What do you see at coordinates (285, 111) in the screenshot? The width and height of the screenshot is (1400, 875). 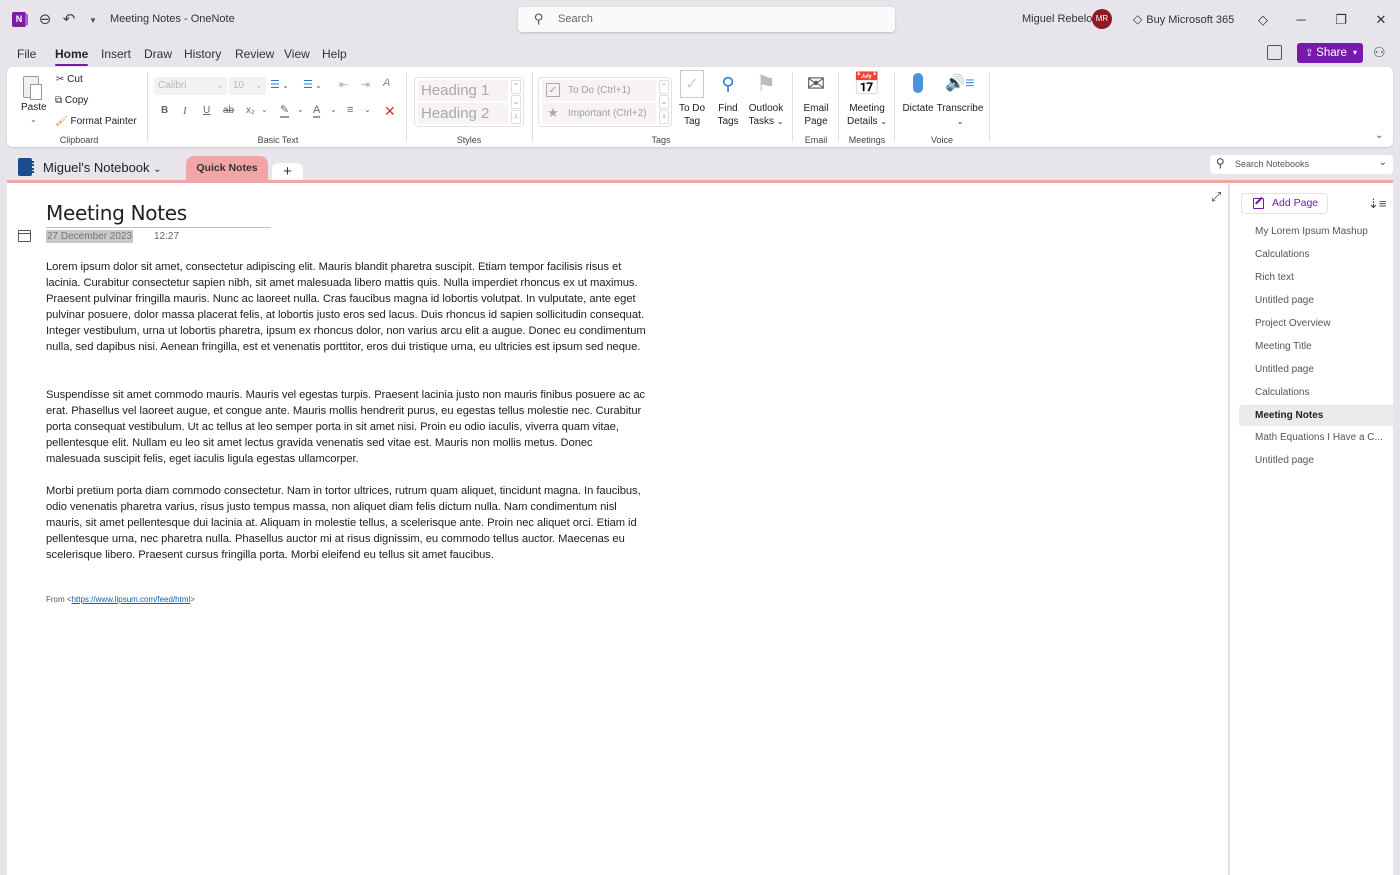 I see `highlight-icon: ✎` at bounding box center [285, 111].